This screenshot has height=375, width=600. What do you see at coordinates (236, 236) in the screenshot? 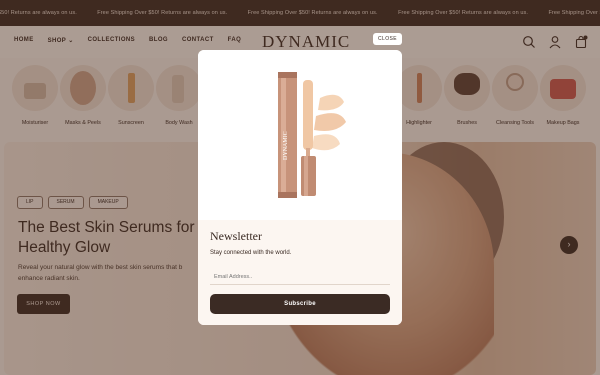
I see `newsletter-title: Newsletter` at bounding box center [236, 236].